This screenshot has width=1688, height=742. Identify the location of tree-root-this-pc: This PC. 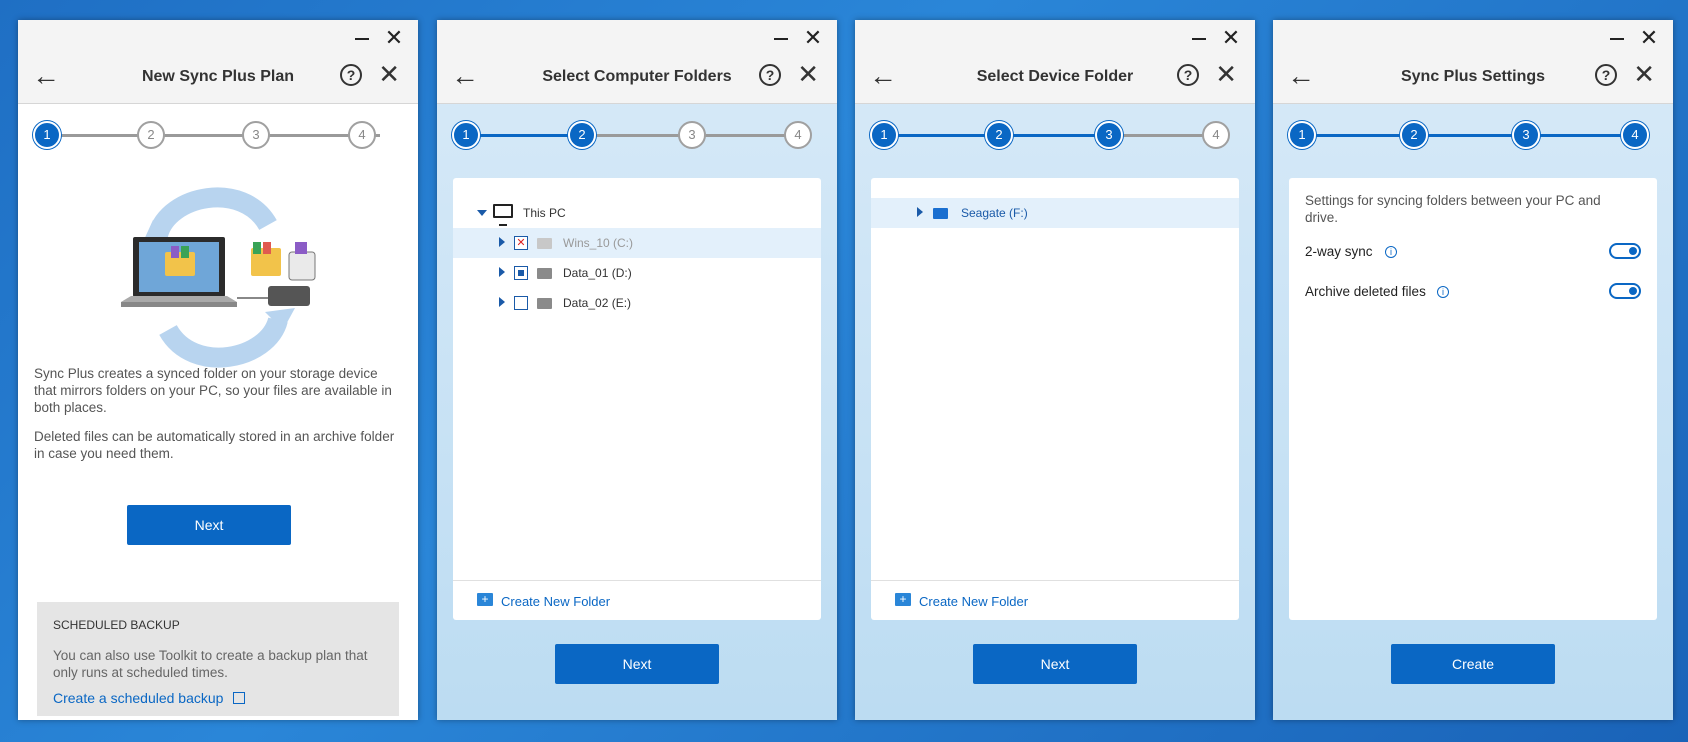
(637, 213).